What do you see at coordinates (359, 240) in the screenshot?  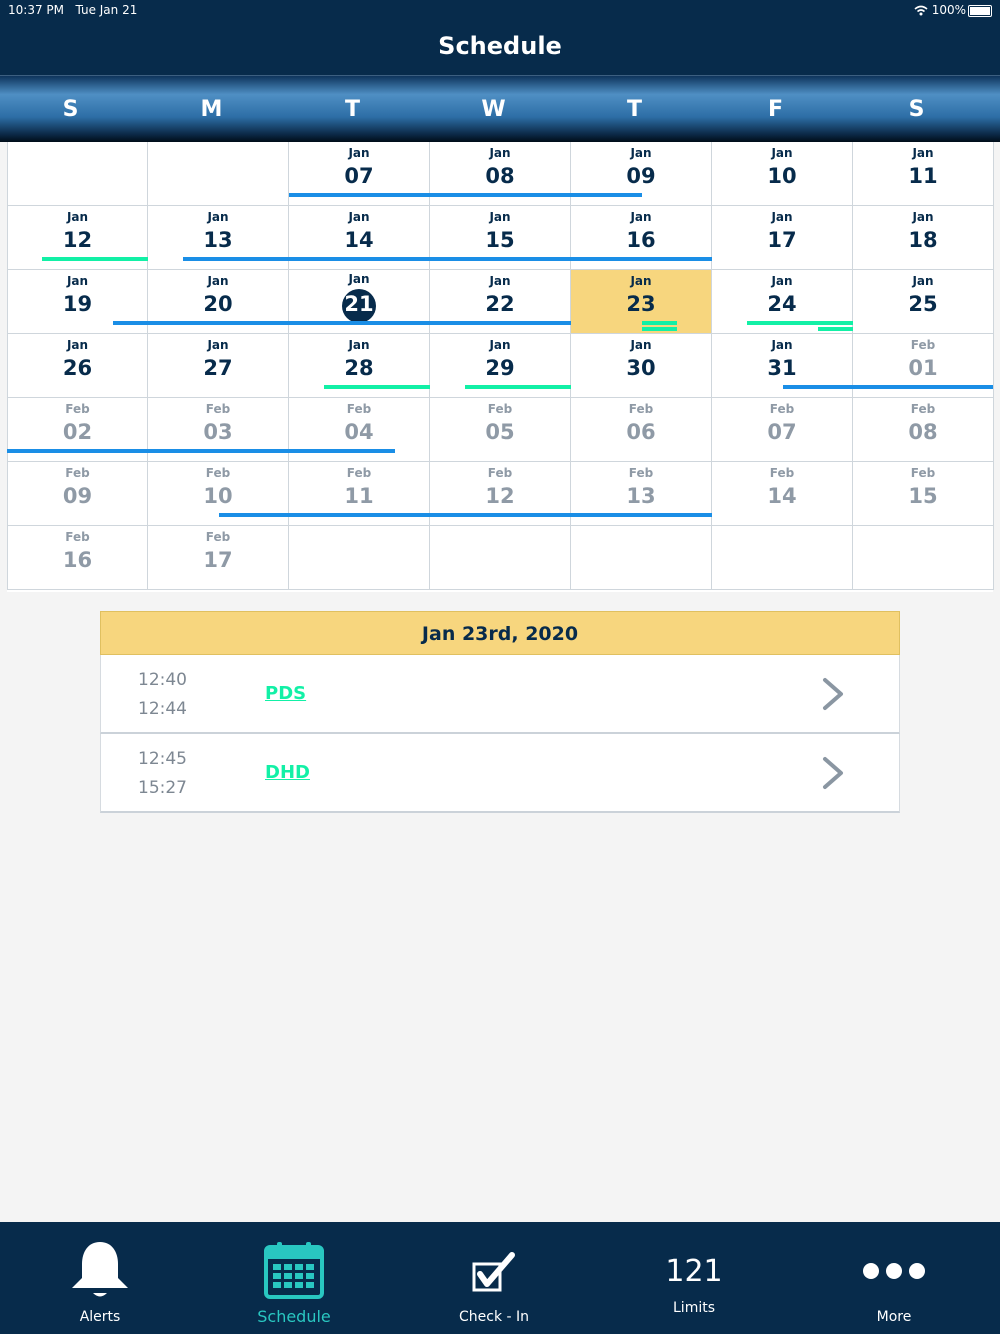 I see `day-number: 14` at bounding box center [359, 240].